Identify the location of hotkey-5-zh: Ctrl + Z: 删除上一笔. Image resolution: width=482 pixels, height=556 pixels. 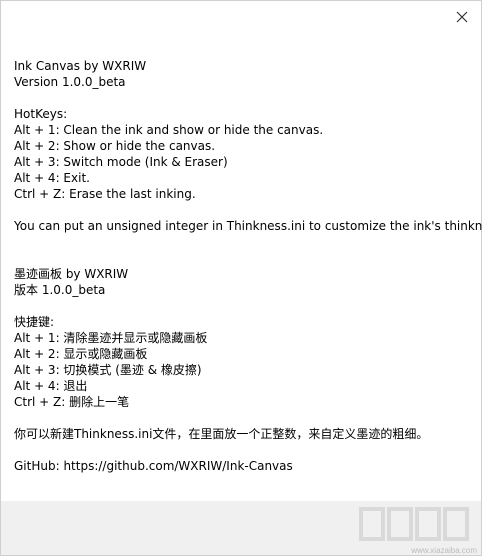
(72, 402).